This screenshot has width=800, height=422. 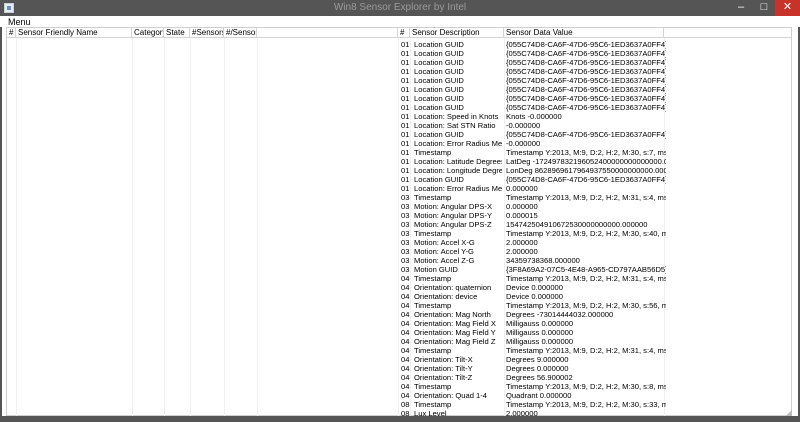 I want to click on col-header-per-sensor: #/Sensor, so click(x=240, y=33).